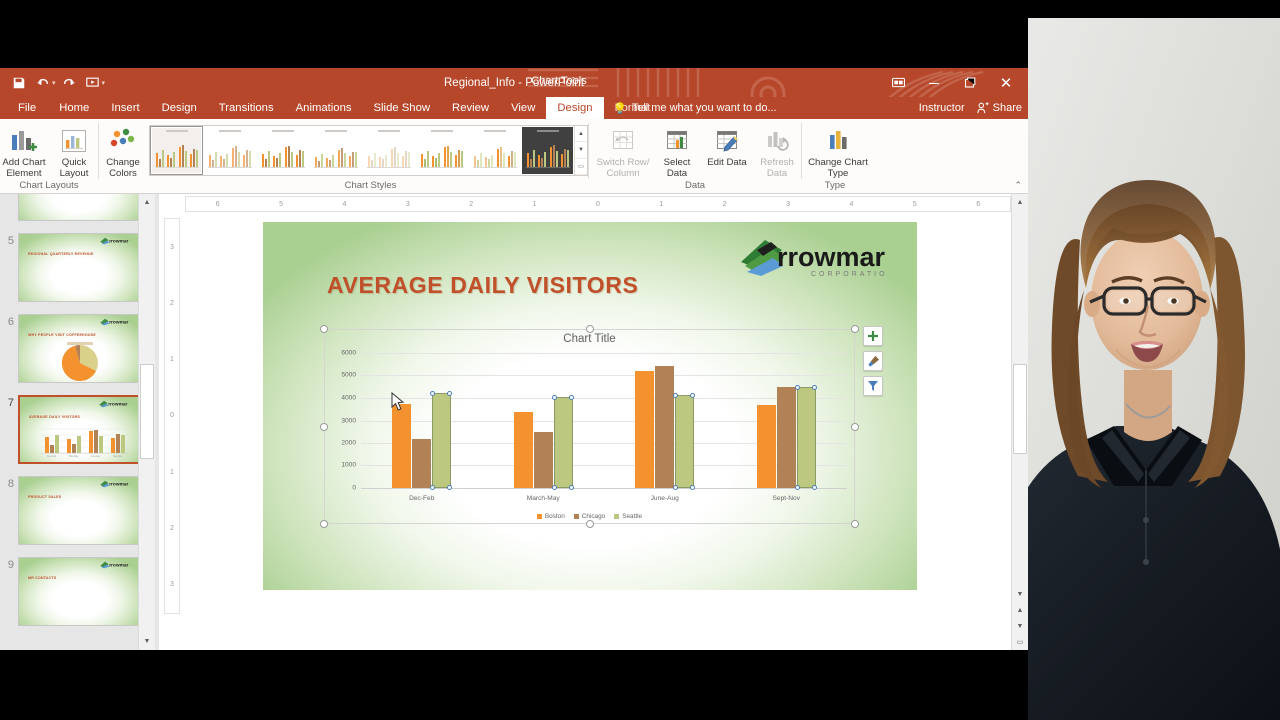  What do you see at coordinates (623, 150) in the screenshot?
I see `switch-row-column-button: Switch Row/ Column` at bounding box center [623, 150].